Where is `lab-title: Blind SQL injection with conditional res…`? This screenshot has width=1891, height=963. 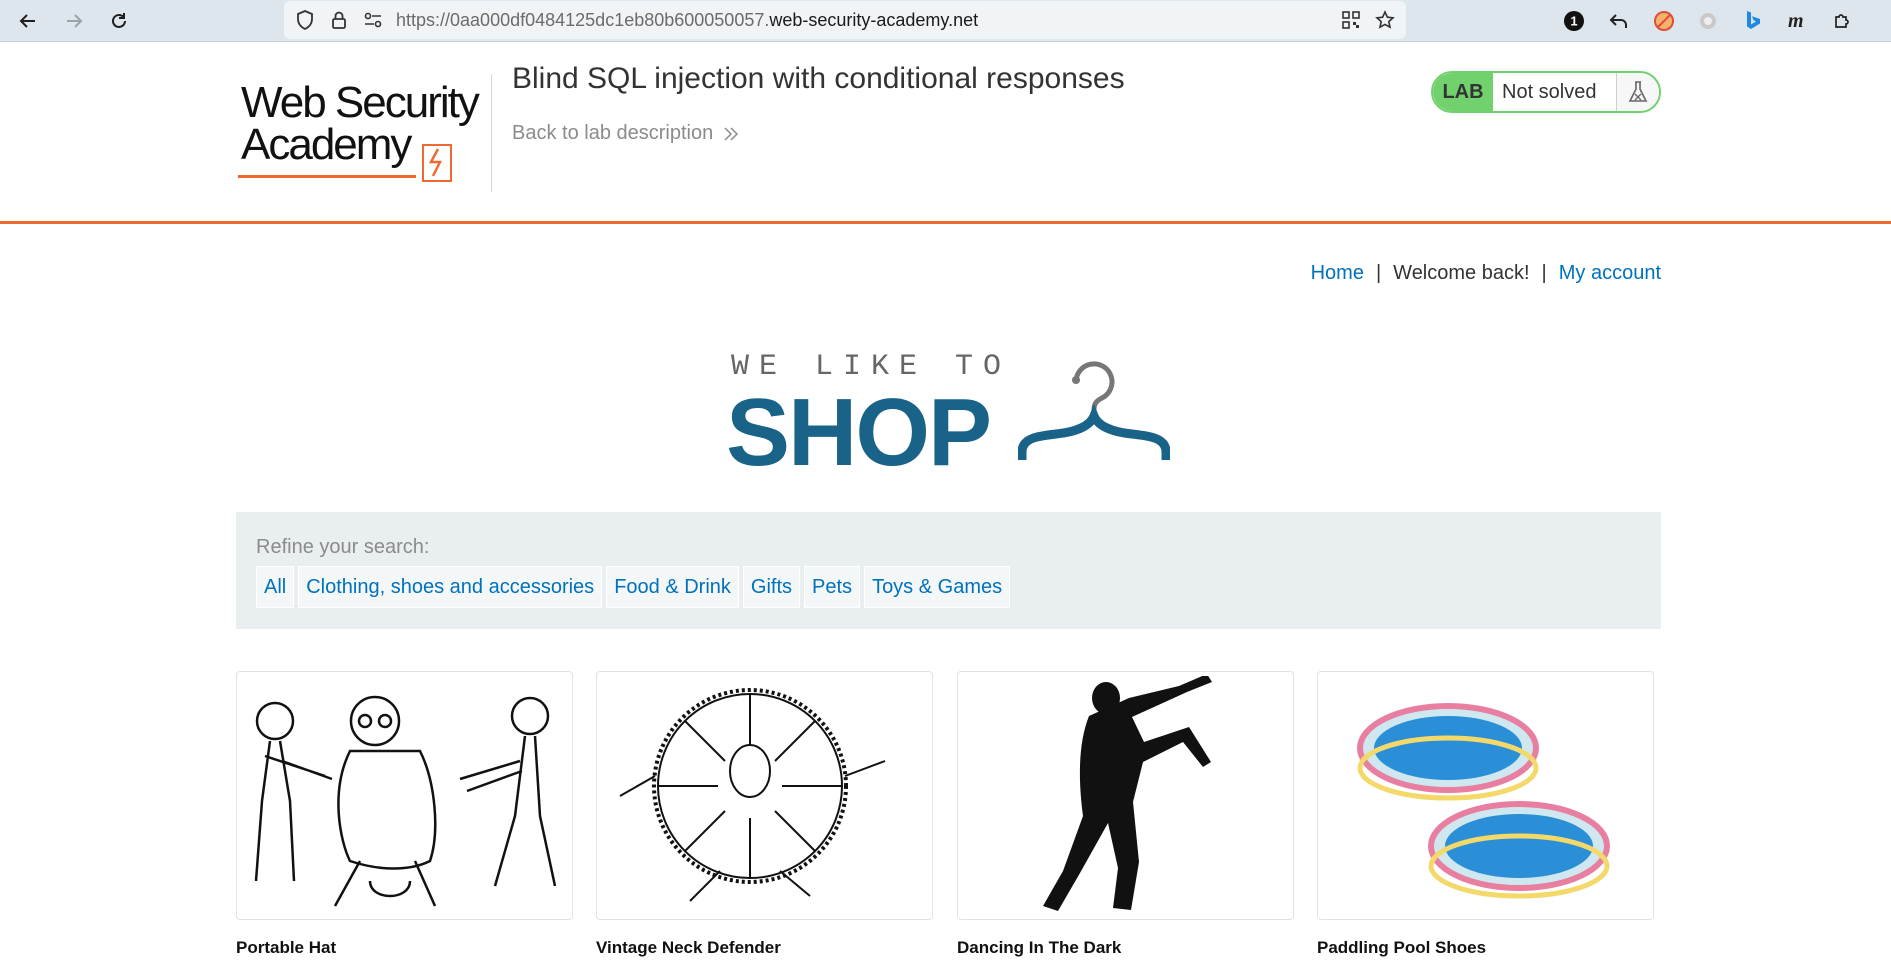 lab-title: Blind SQL injection with conditional res… is located at coordinates (818, 78).